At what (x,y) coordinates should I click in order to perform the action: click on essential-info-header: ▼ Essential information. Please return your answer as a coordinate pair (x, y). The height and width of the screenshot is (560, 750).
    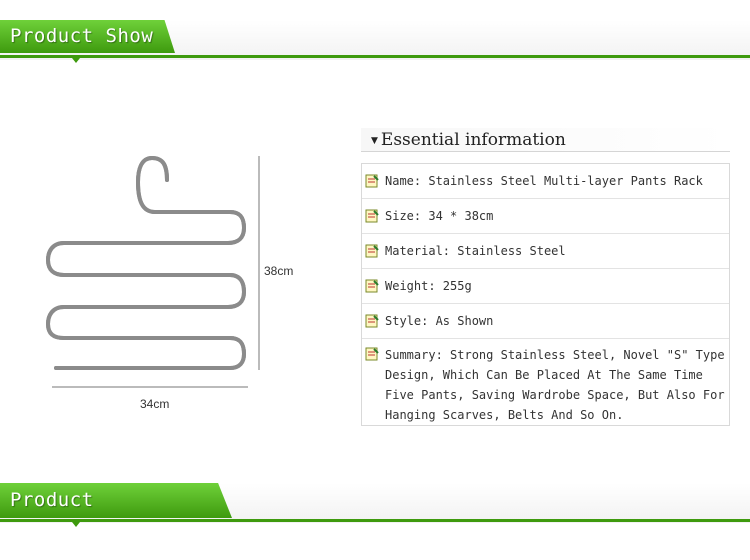
    Looking at the image, I should click on (545, 140).